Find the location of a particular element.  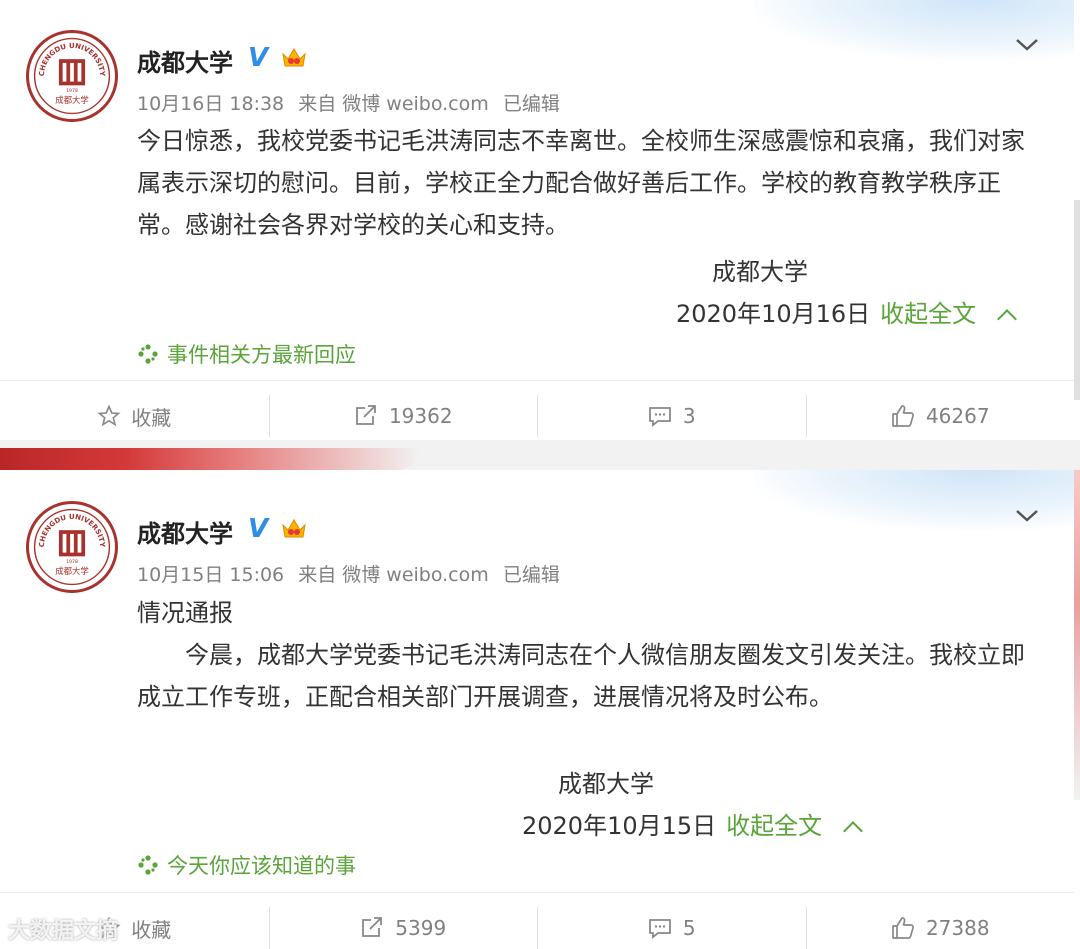

post-action-bar: 收藏 5399 5 27388 is located at coordinates (537, 920).